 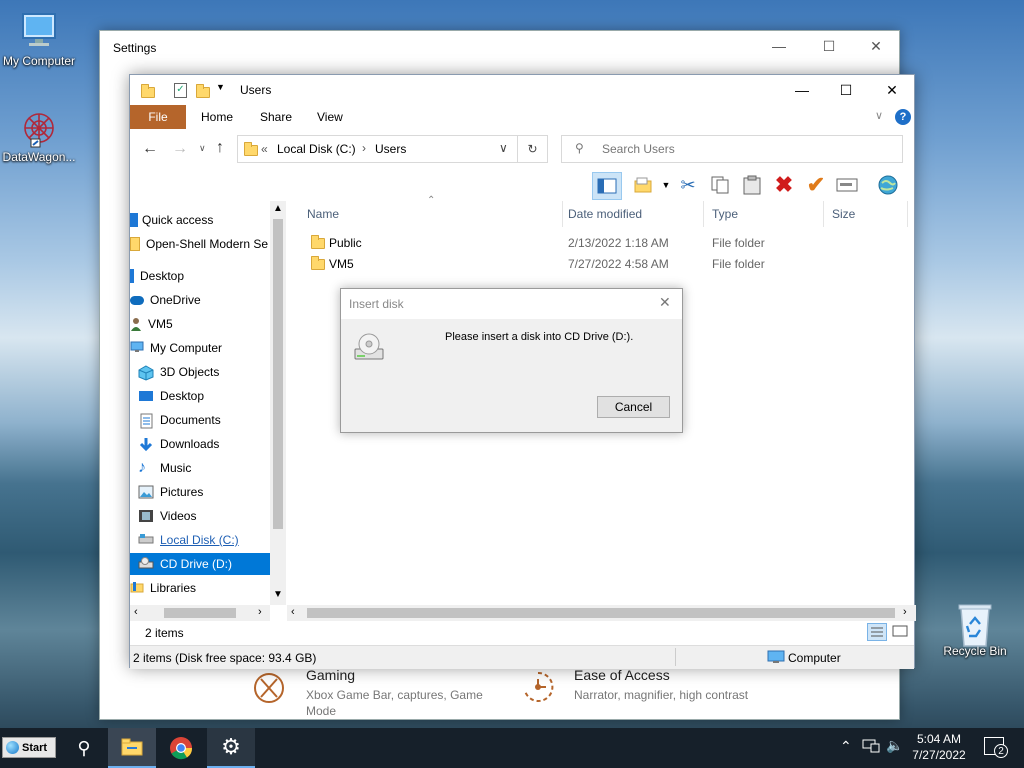 What do you see at coordinates (720, 185) in the screenshot?
I see `copy-icon` at bounding box center [720, 185].